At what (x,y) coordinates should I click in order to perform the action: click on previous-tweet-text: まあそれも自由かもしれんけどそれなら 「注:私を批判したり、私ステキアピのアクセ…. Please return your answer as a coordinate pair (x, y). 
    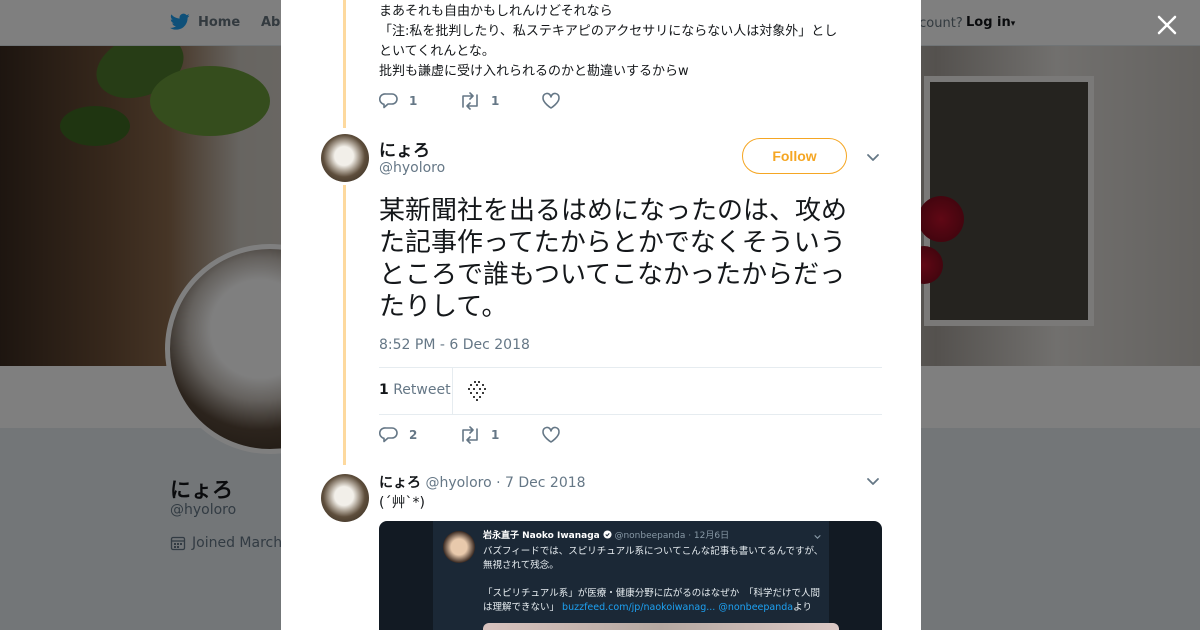
    Looking at the image, I should click on (629, 42).